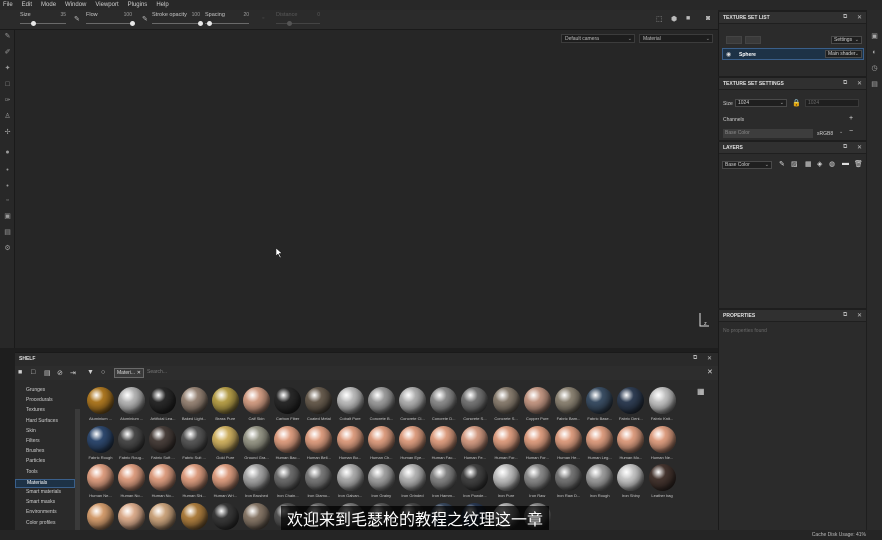  I want to click on channel-format: sRGB8, so click(825, 134).